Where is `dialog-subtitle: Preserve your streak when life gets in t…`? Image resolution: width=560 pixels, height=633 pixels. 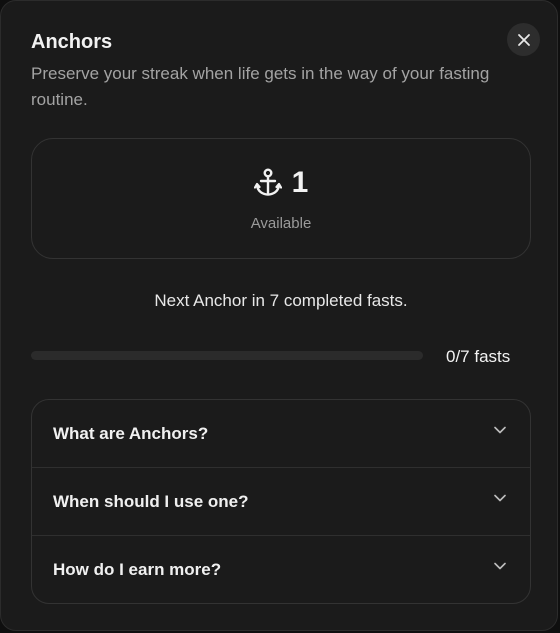
dialog-subtitle: Preserve your streak when life gets in t… is located at coordinates (260, 86).